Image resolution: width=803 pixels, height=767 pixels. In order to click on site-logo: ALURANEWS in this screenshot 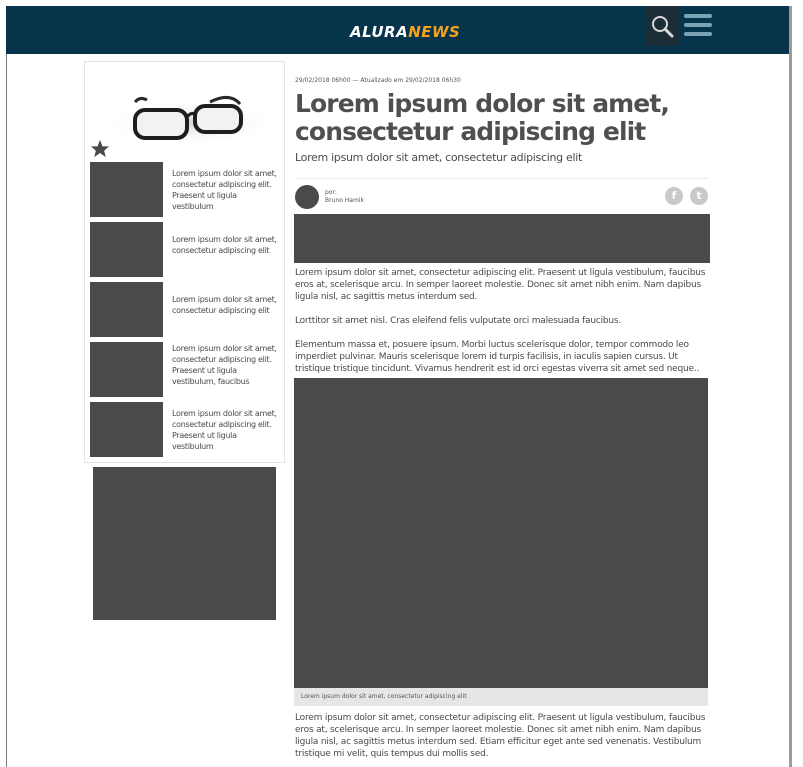, I will do `click(405, 32)`.